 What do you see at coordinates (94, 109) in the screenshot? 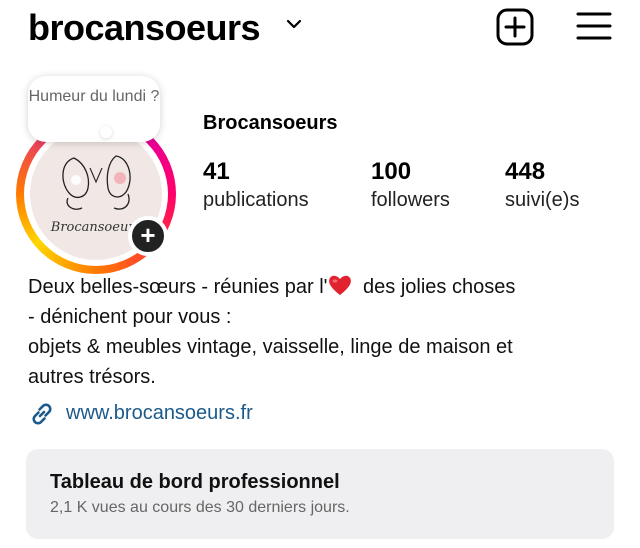
I see `note-bubble: Humeur du lundi ?` at bounding box center [94, 109].